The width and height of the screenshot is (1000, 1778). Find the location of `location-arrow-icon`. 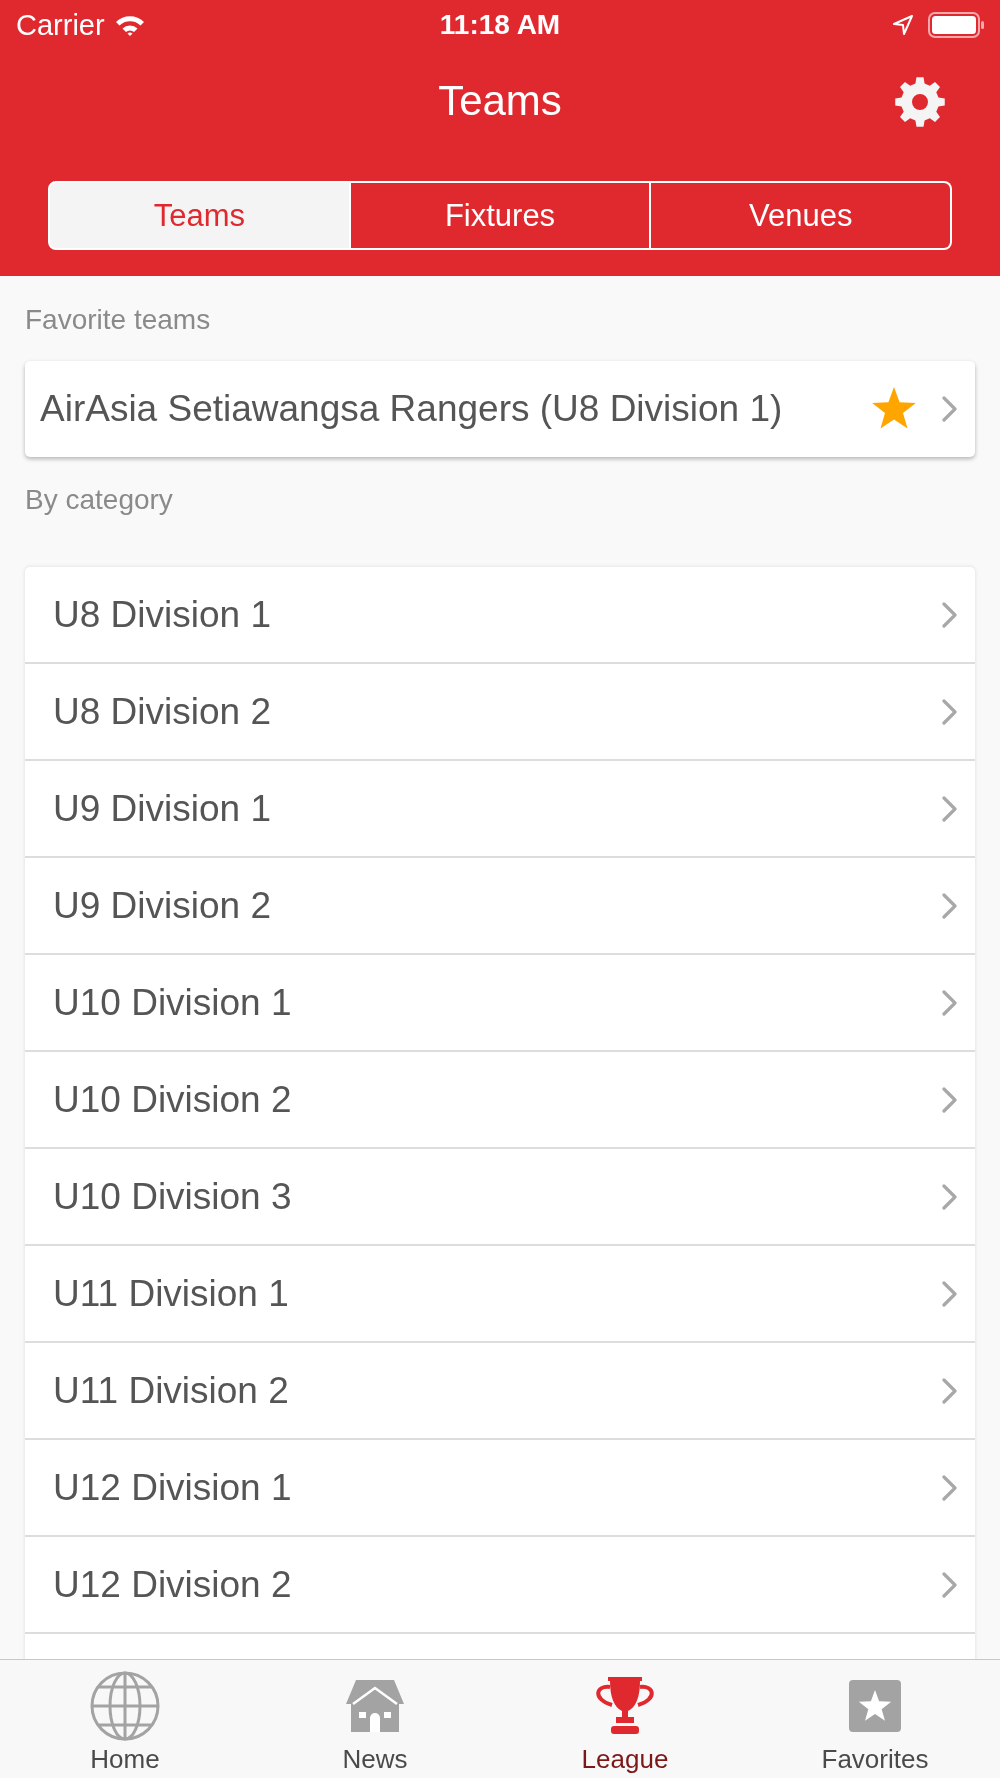

location-arrow-icon is located at coordinates (903, 25).